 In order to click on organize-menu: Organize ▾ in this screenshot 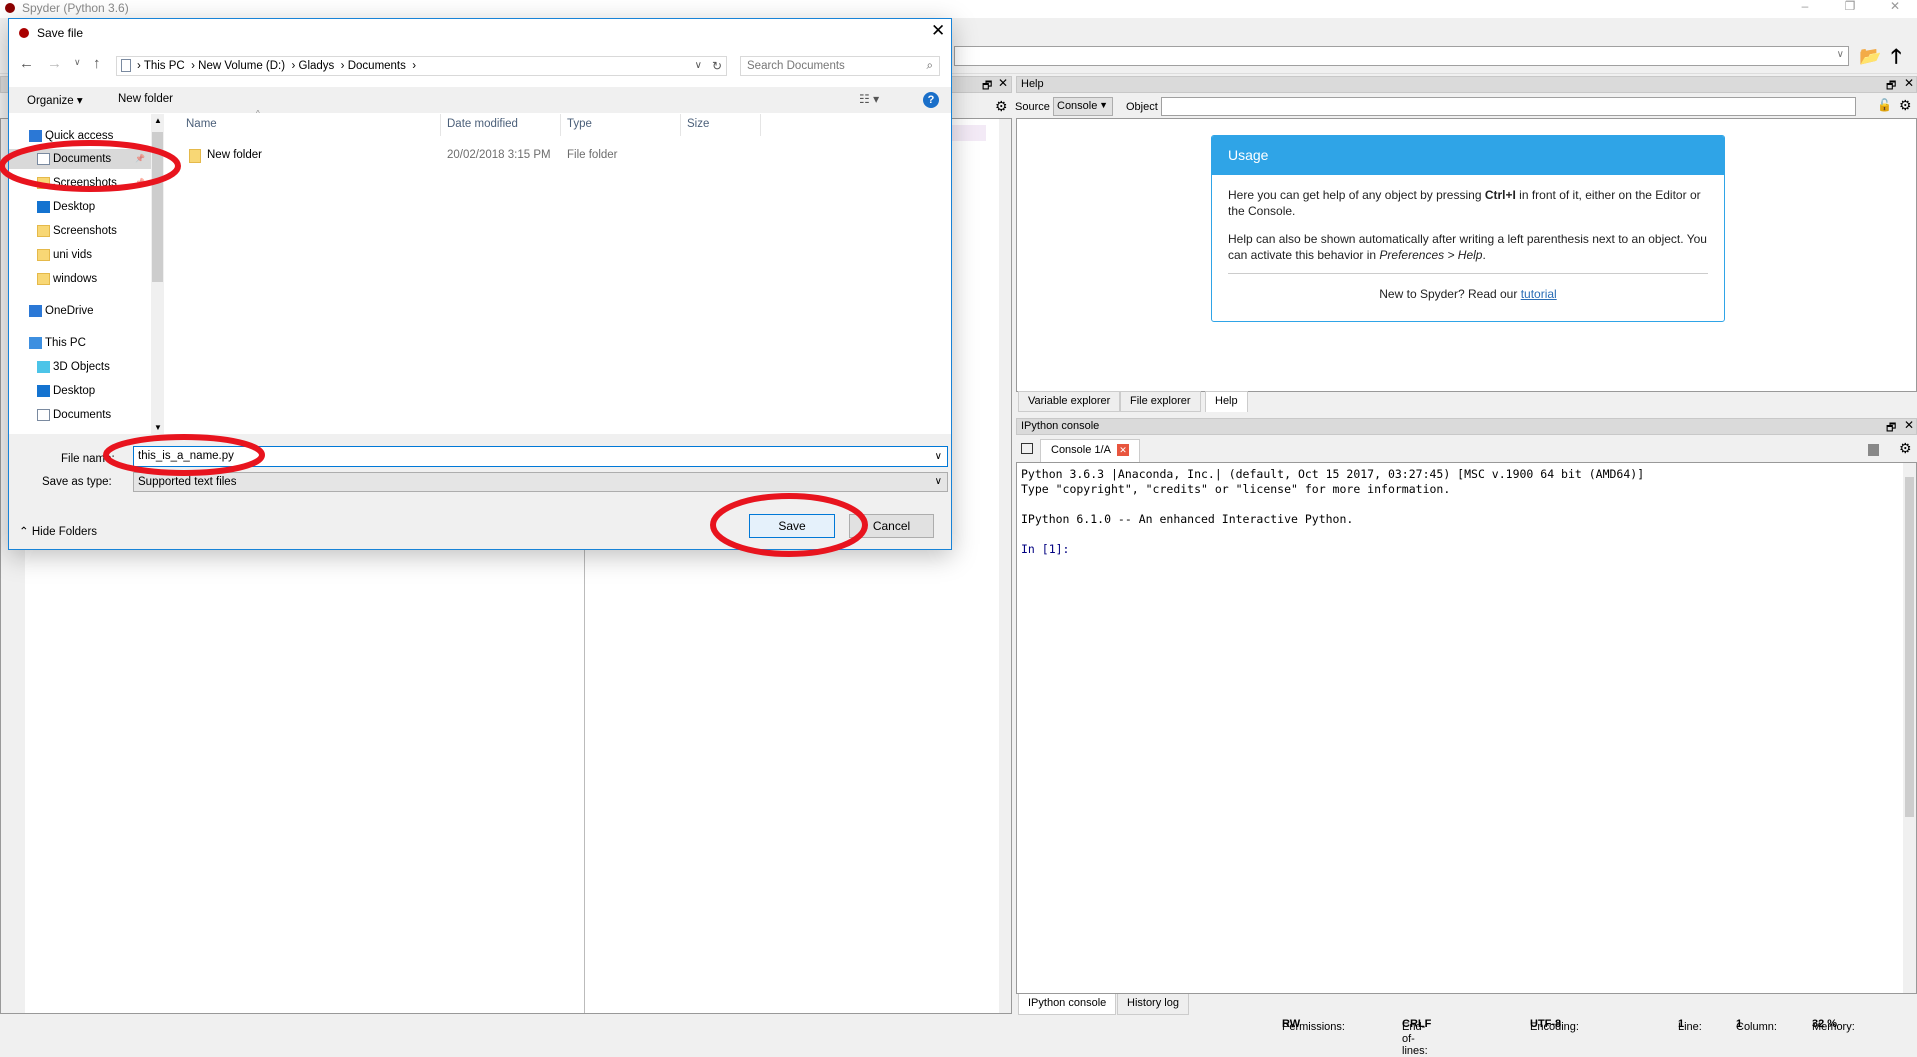, I will do `click(55, 100)`.